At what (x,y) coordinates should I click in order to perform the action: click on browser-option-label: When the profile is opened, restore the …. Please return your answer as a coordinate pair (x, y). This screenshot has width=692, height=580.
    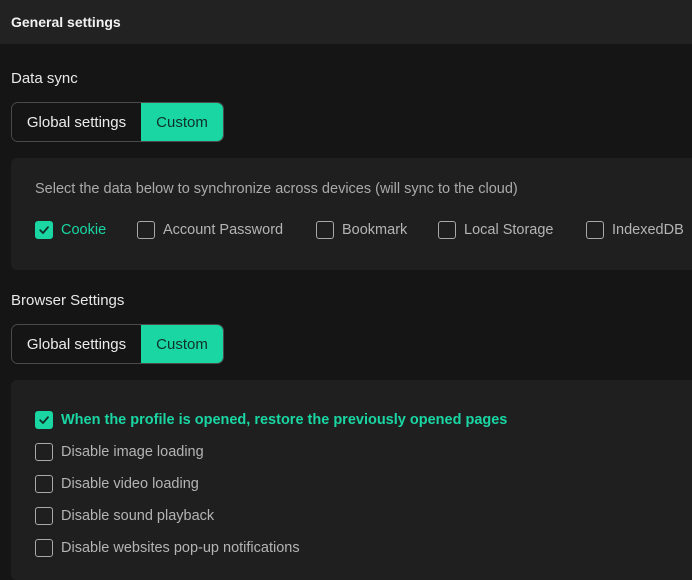
    Looking at the image, I should click on (284, 420).